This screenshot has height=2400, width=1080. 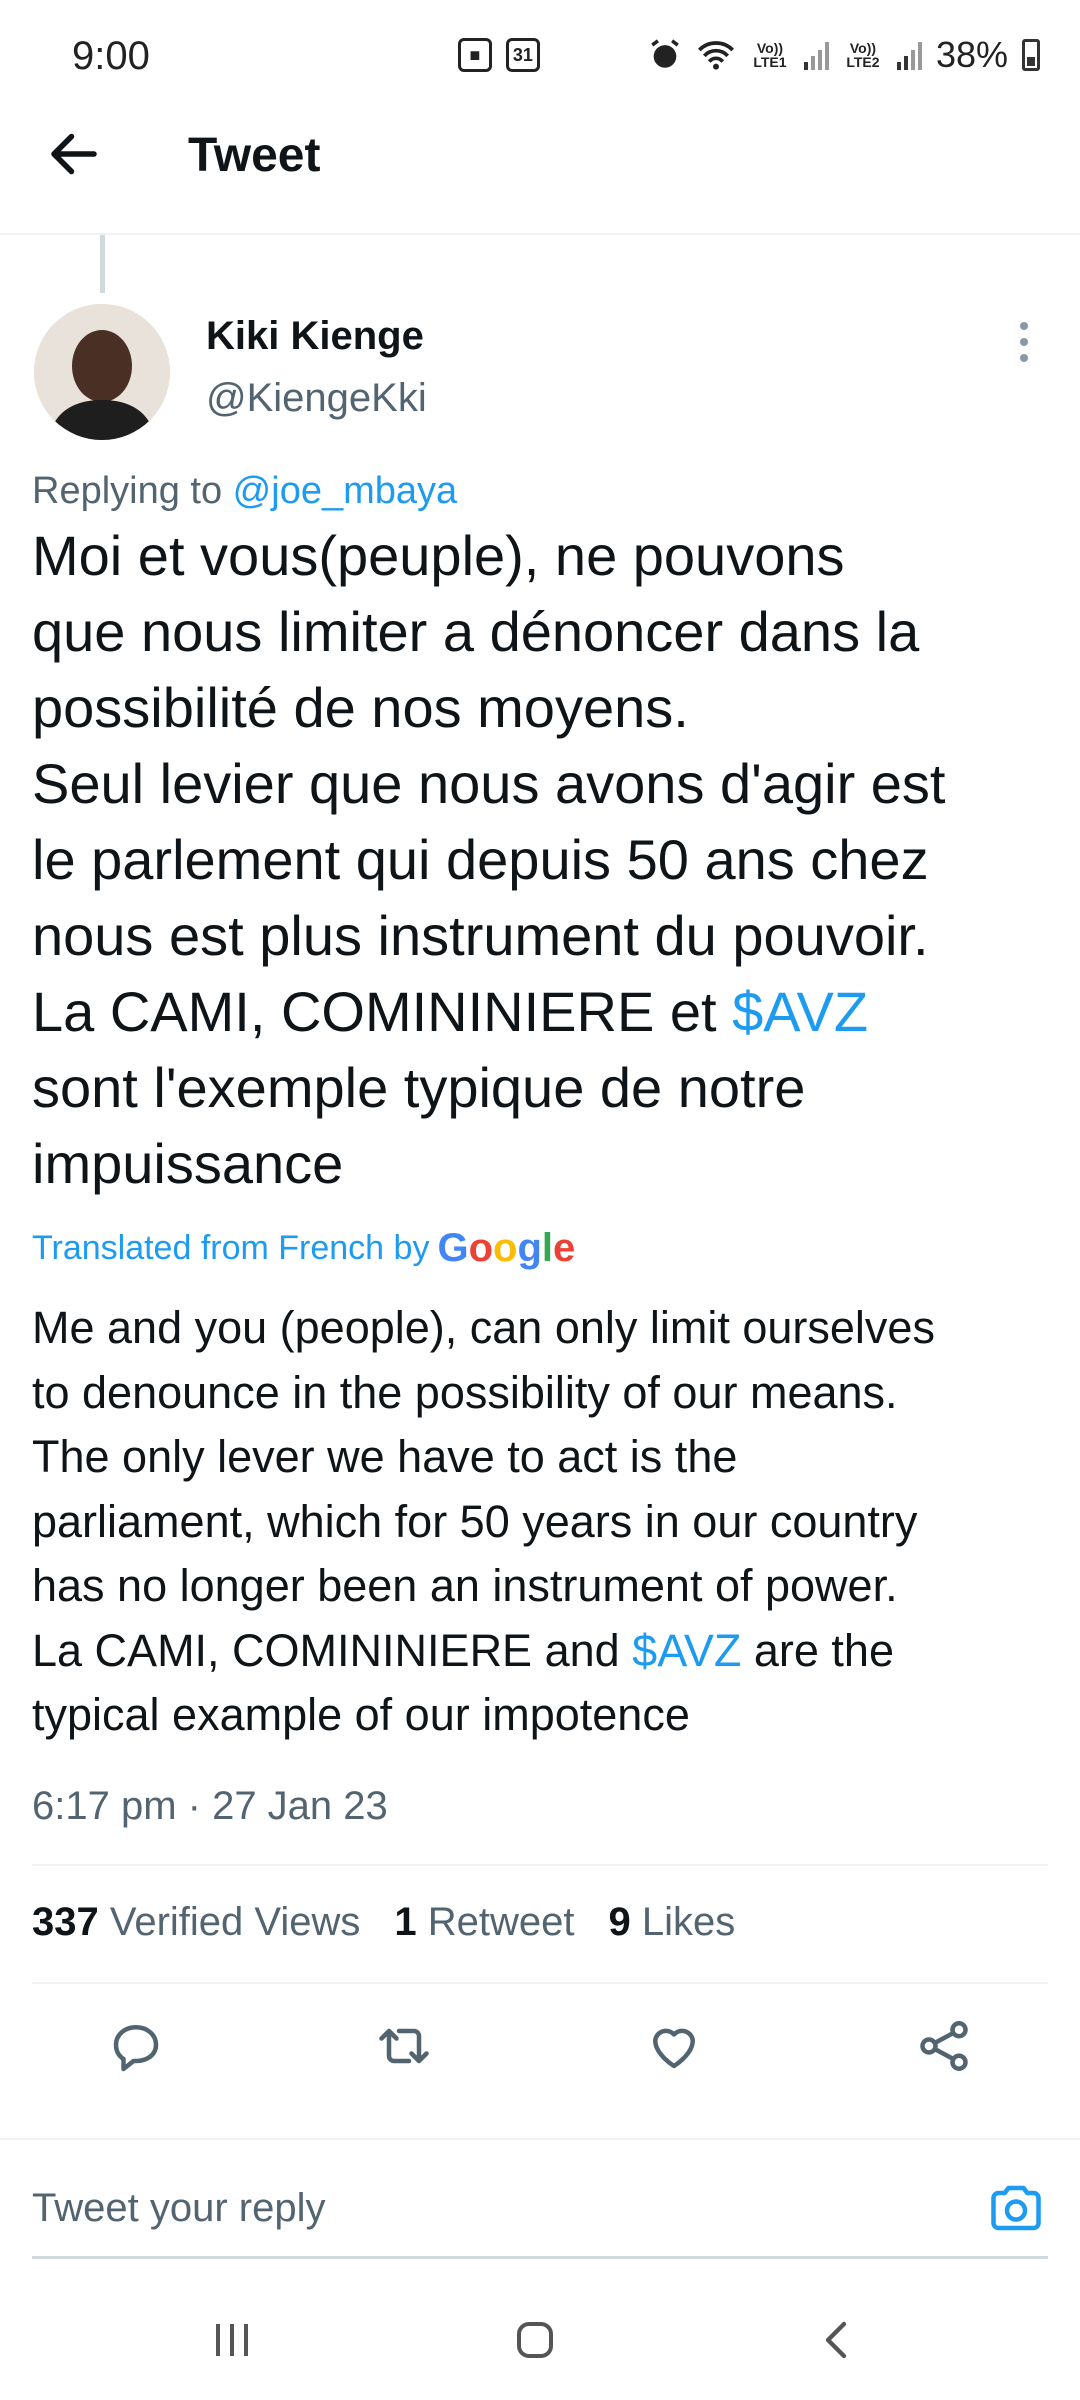 I want to click on retweets-label: Retweet, so click(x=501, y=1922).